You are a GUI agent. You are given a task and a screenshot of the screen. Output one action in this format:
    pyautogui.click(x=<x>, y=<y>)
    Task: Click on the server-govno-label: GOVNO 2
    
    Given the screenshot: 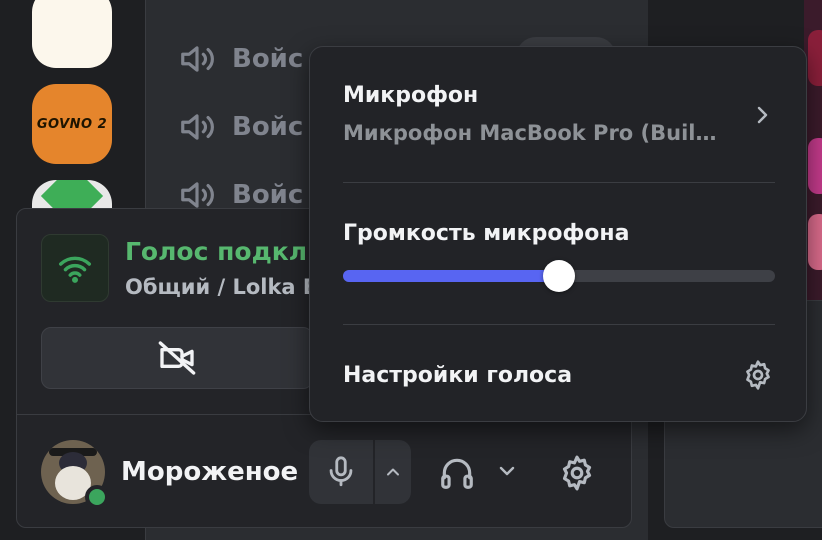 What is the action you would take?
    pyautogui.click(x=72, y=124)
    